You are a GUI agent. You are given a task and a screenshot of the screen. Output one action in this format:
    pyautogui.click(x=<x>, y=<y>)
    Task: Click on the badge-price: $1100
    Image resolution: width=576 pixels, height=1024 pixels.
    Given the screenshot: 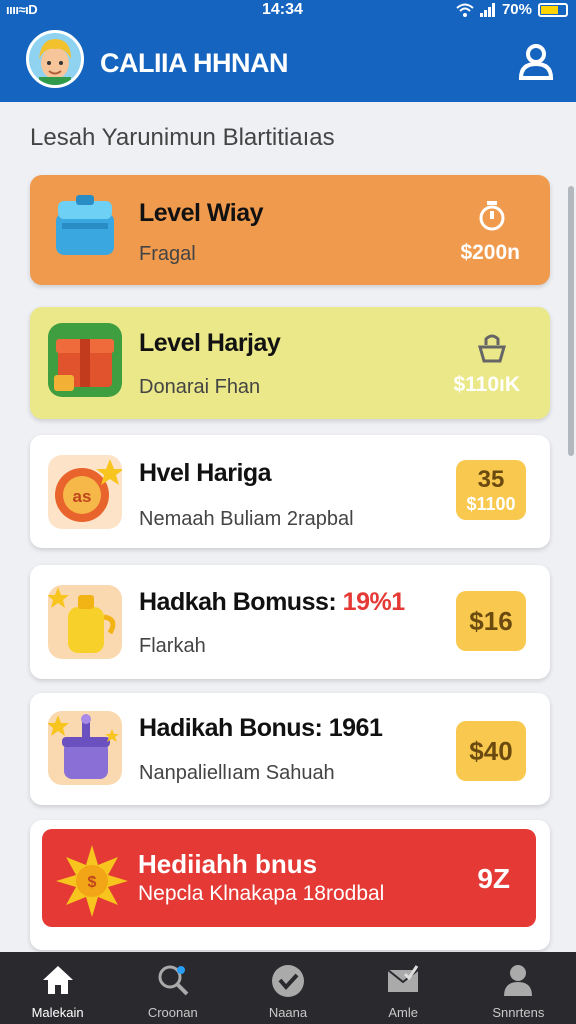 What is the action you would take?
    pyautogui.click(x=491, y=503)
    